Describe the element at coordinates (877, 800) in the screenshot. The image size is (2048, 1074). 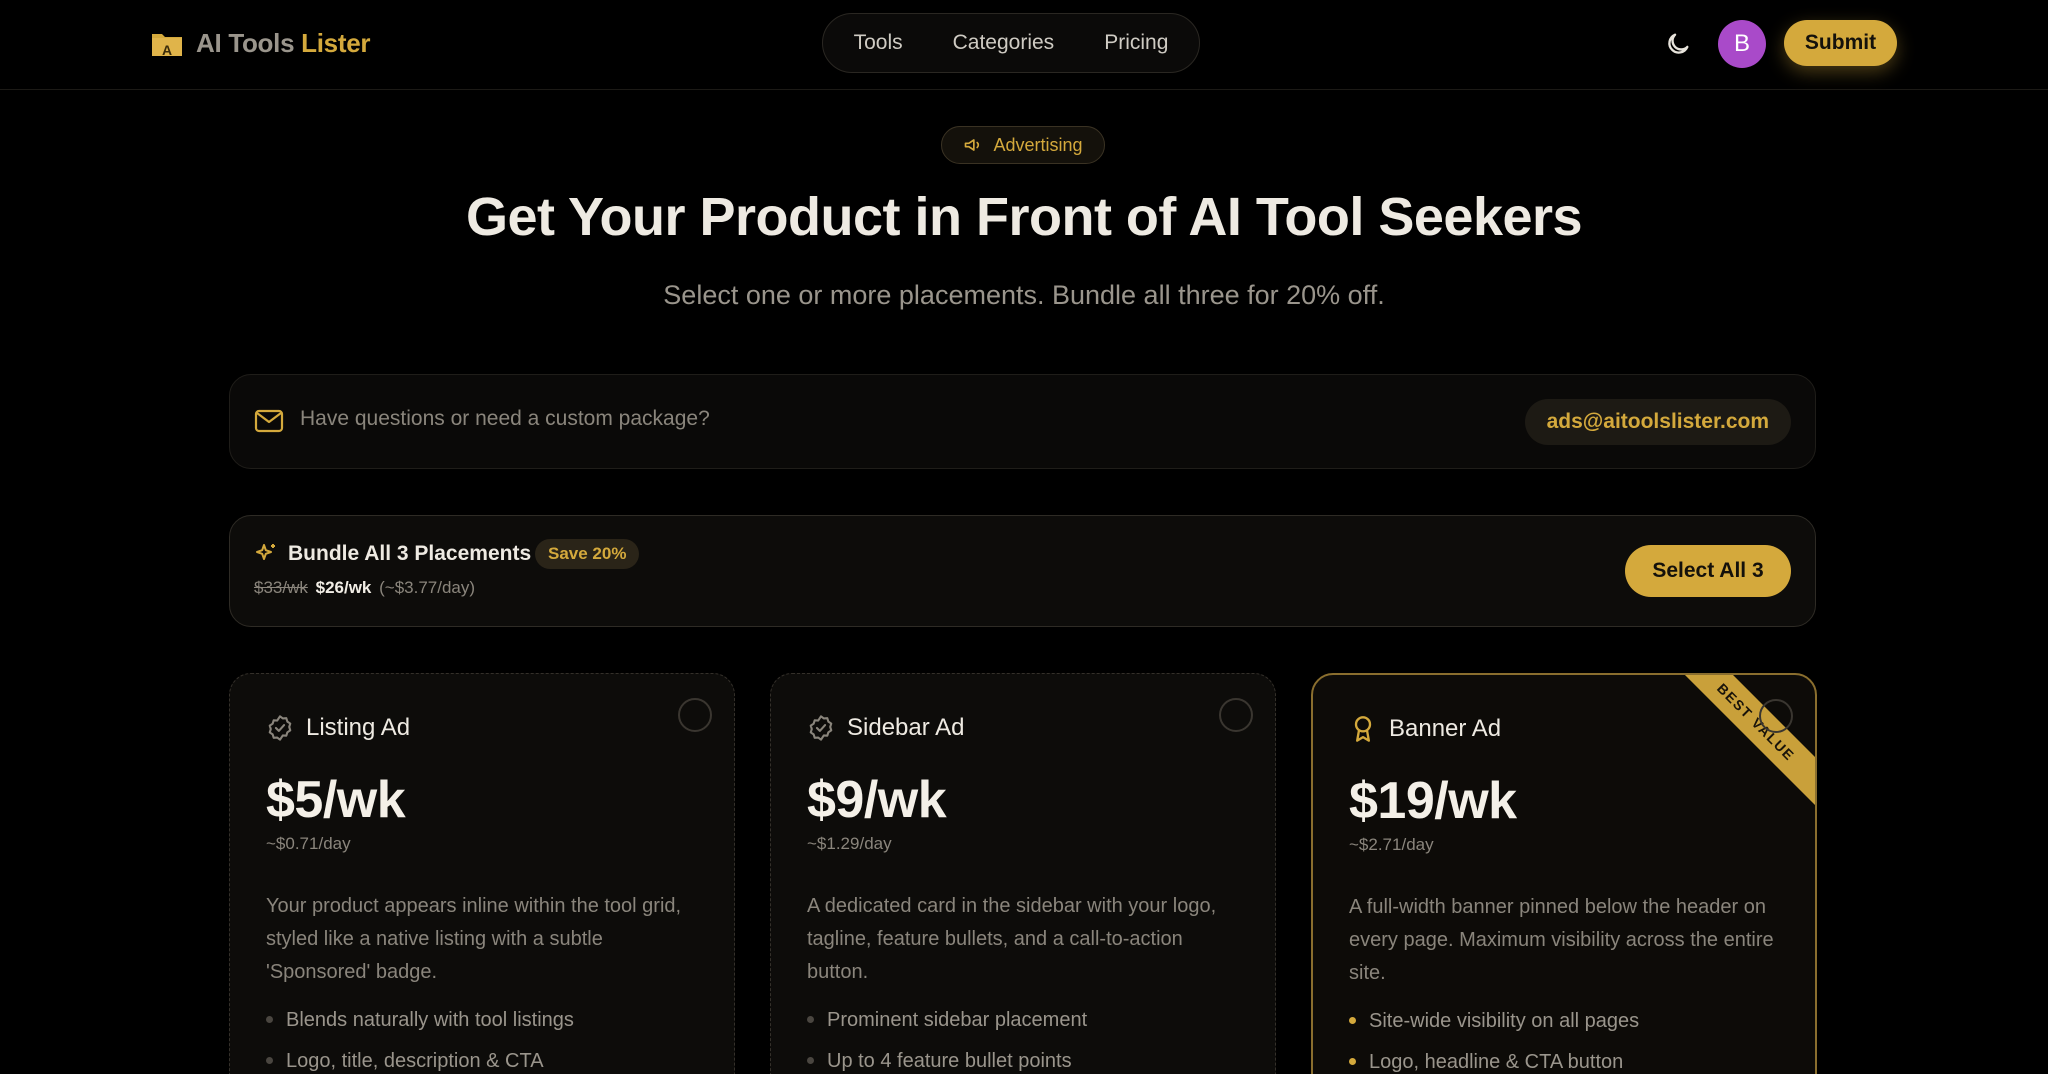
I see `card-price: $9/wk` at that location.